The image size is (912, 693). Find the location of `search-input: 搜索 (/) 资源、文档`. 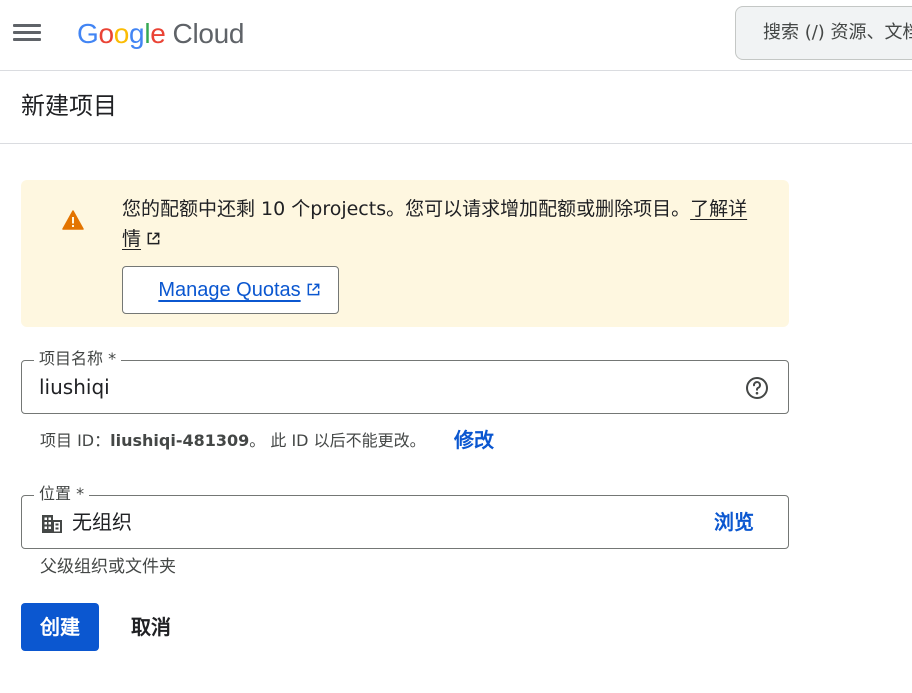

search-input: 搜索 (/) 资源、文档 is located at coordinates (823, 33).